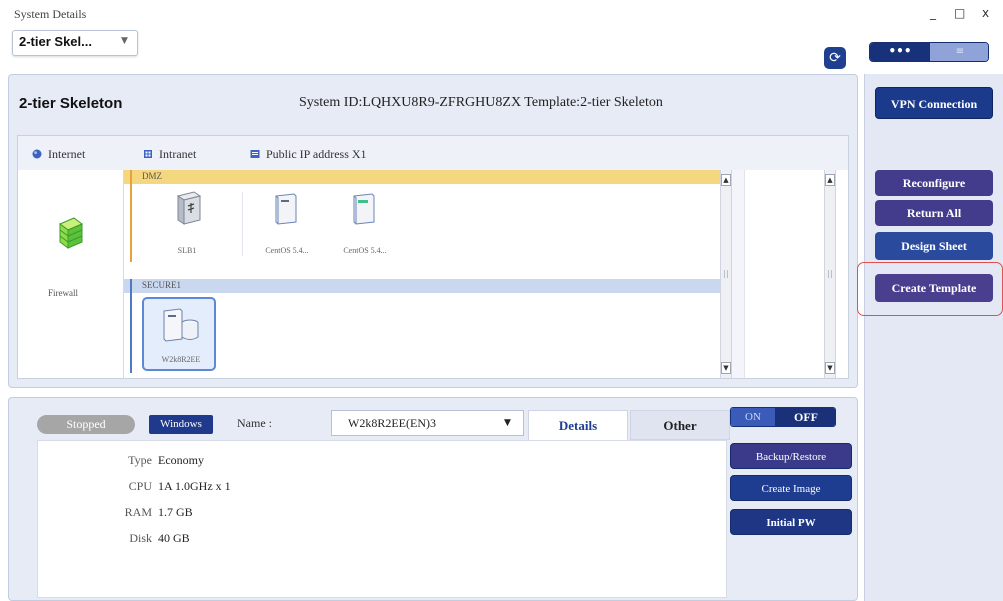 The width and height of the screenshot is (1003, 601). I want to click on page-title: 2-tier Skeleton, so click(71, 103).